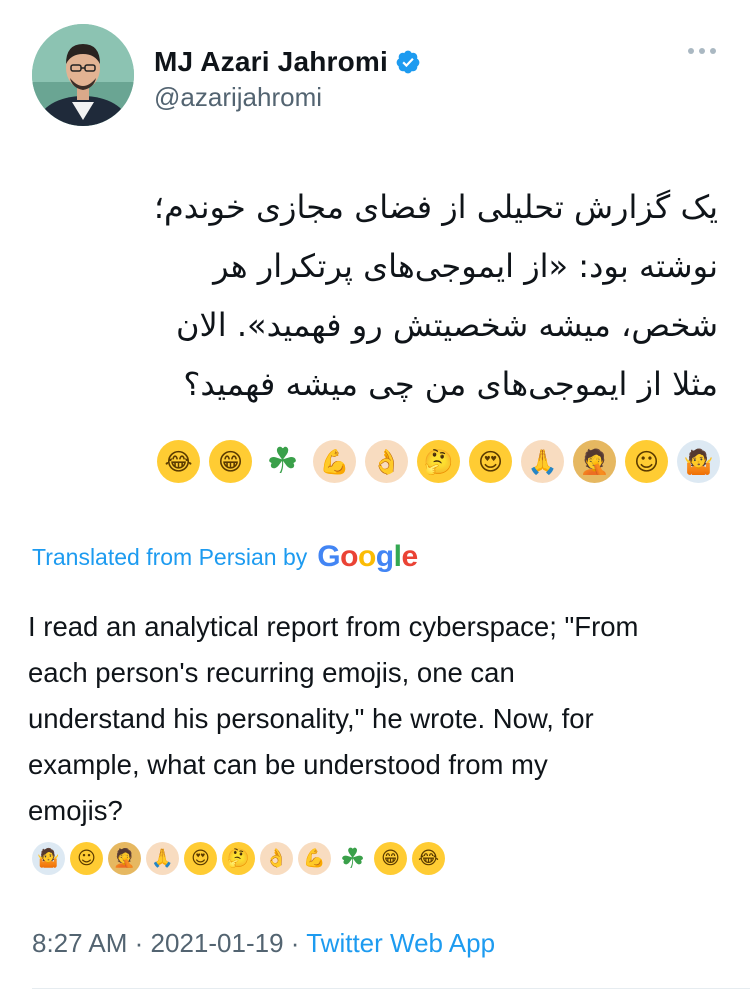 This screenshot has width=750, height=992. What do you see at coordinates (450, 384) in the screenshot?
I see `persian-line: مثلا از ایموجی‌های من چی میشه فهمید؟` at bounding box center [450, 384].